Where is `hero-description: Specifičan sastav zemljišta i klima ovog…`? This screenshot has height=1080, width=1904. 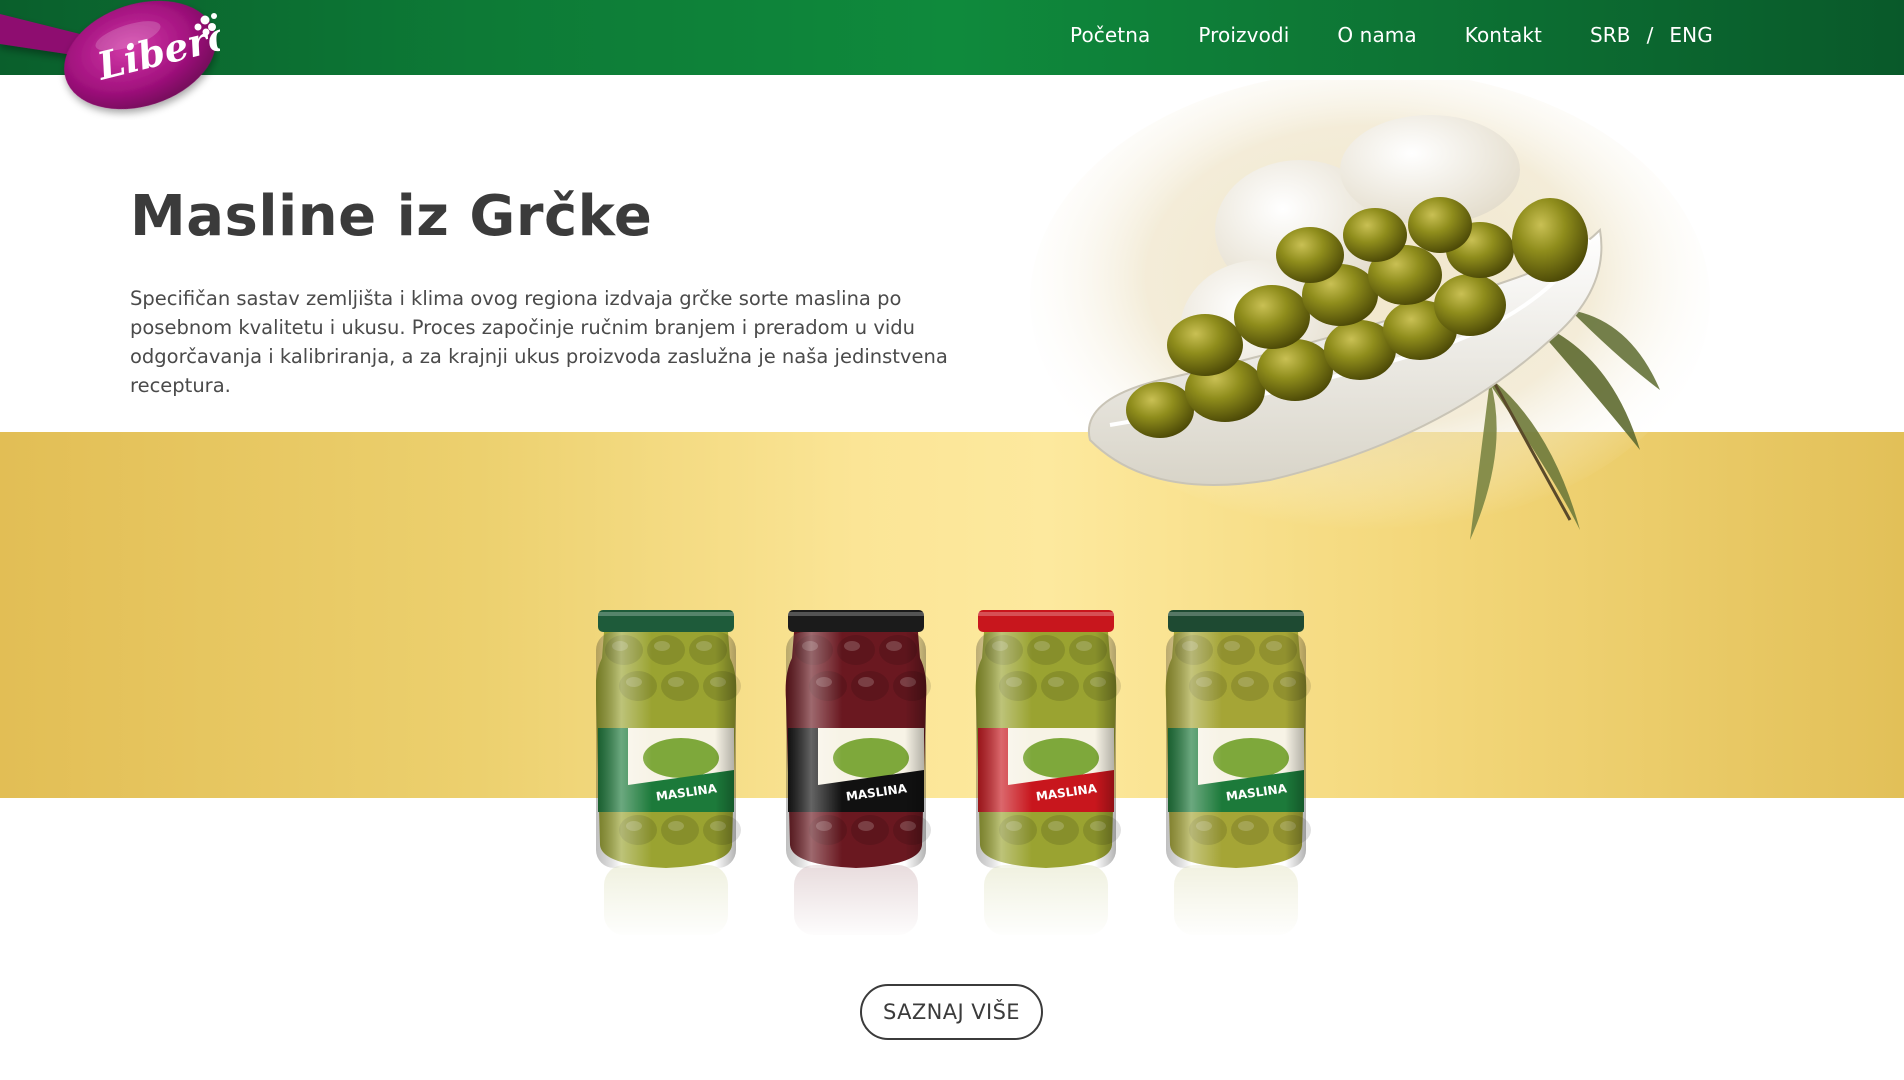
hero-description: Specifičan sastav zemljišta i klima ovog… is located at coordinates (539, 342).